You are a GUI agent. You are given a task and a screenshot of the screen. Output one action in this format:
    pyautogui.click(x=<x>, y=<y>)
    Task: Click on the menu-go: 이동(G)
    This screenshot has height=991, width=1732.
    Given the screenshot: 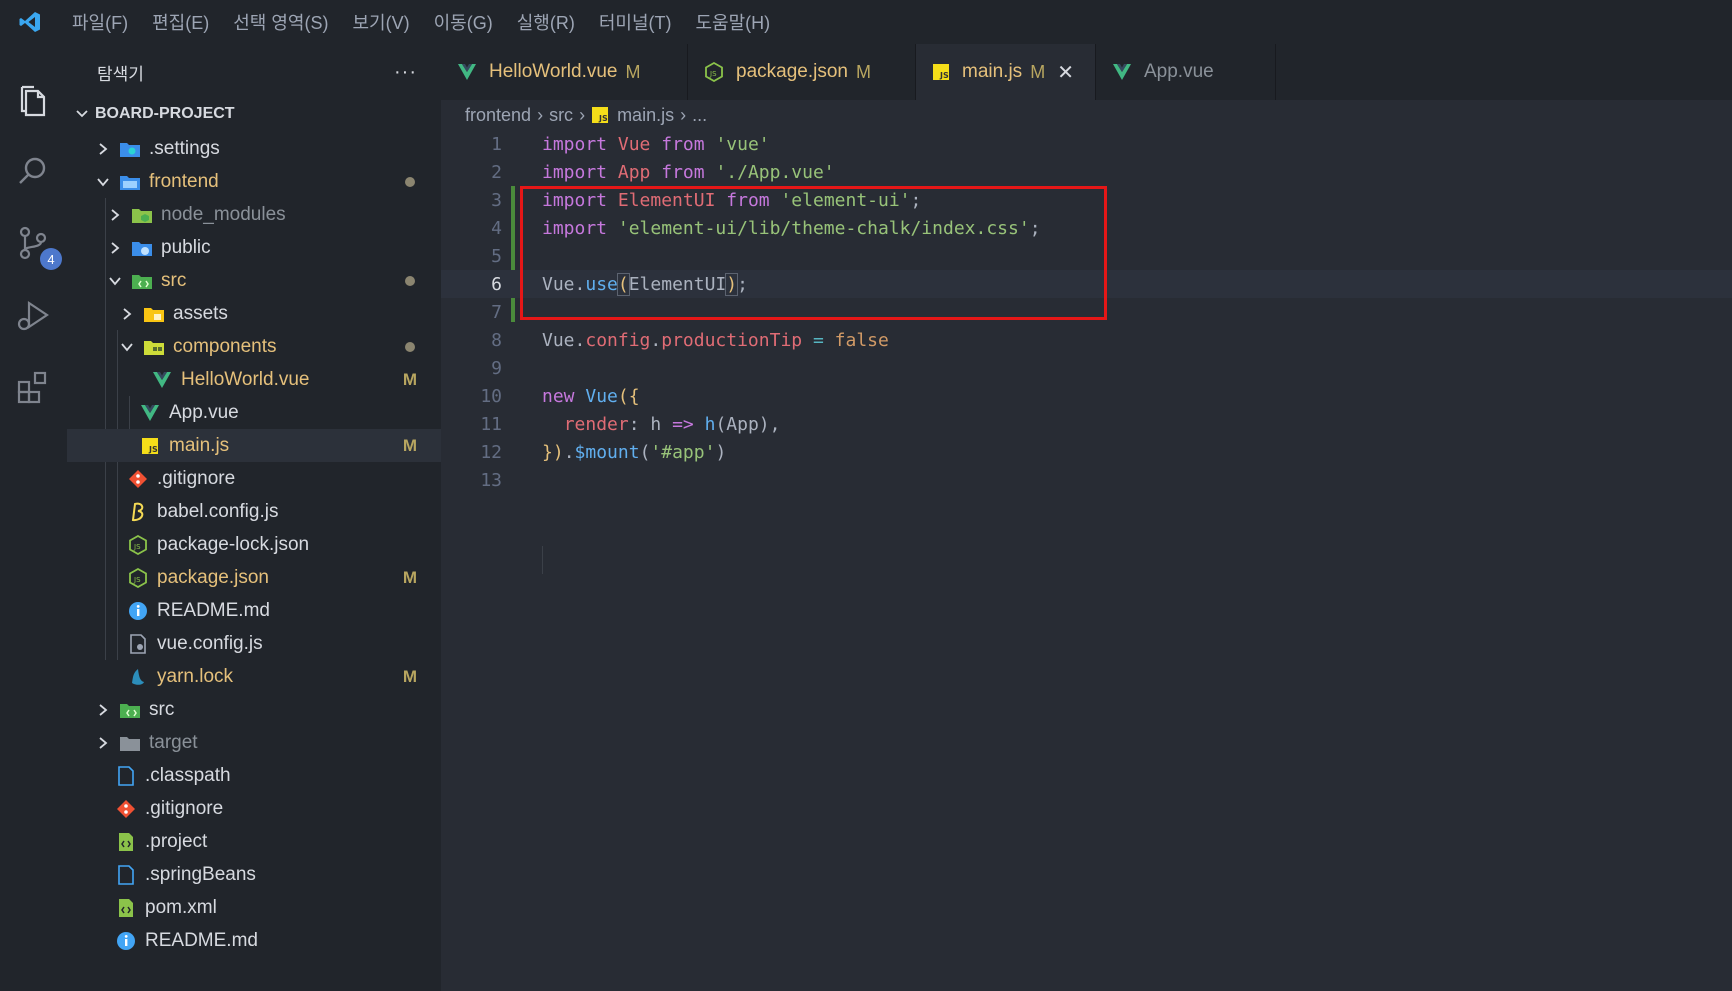 What is the action you would take?
    pyautogui.click(x=463, y=22)
    